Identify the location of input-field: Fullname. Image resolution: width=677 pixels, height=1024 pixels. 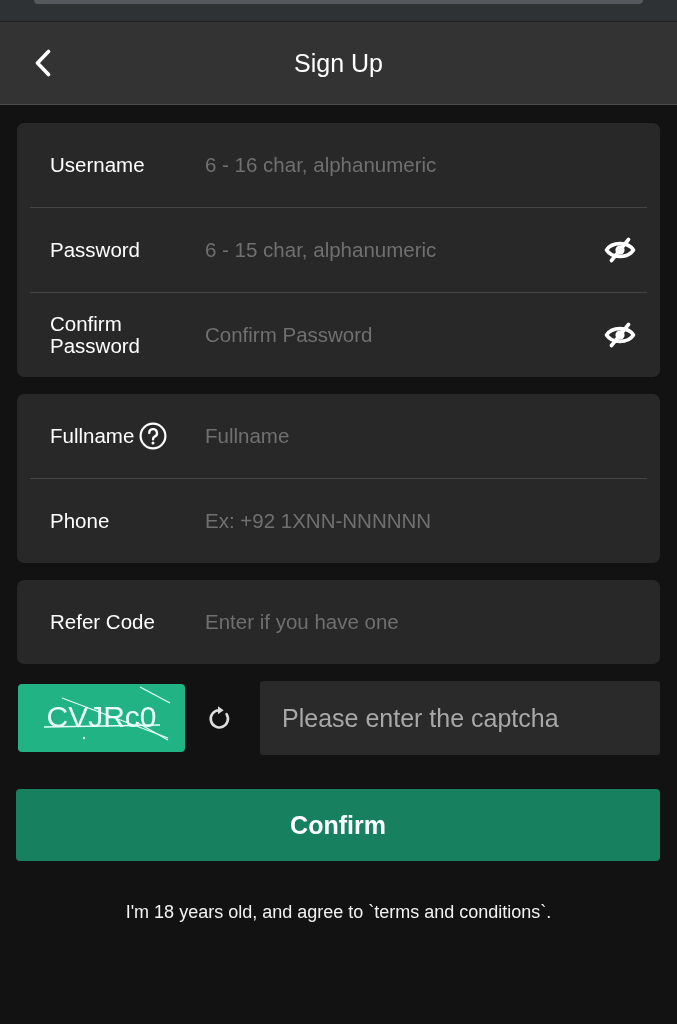
(420, 436).